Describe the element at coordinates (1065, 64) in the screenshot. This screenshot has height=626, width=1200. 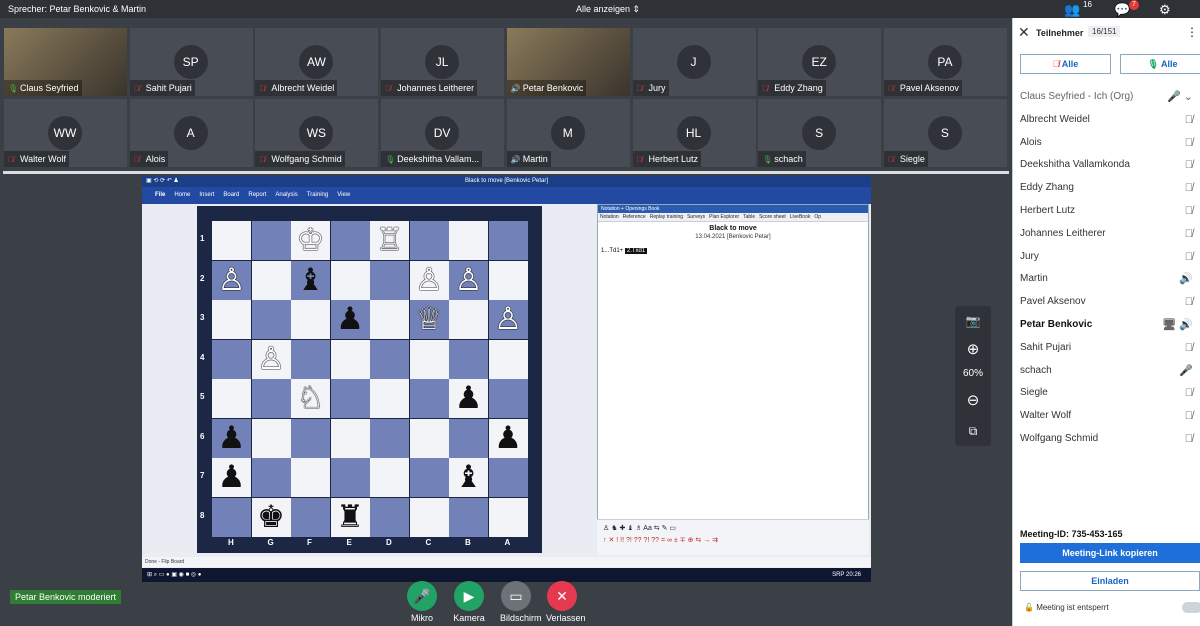
I see `mute-all-button: 🎙̸ Alle` at that location.